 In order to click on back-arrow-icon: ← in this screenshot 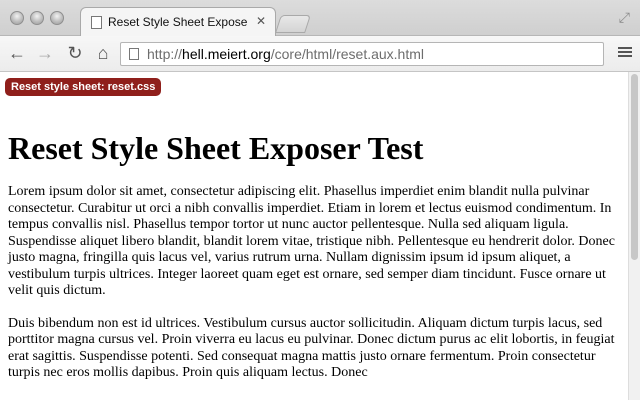, I will do `click(17, 53)`.